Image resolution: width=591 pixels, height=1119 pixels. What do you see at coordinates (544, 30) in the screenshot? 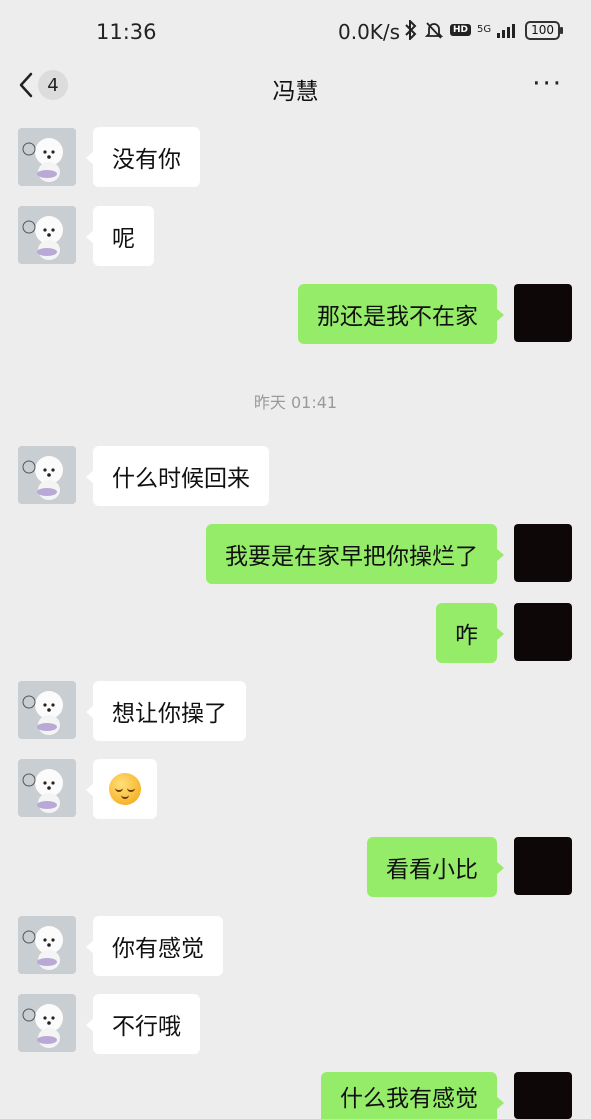
I see `battery-icon: 100` at bounding box center [544, 30].